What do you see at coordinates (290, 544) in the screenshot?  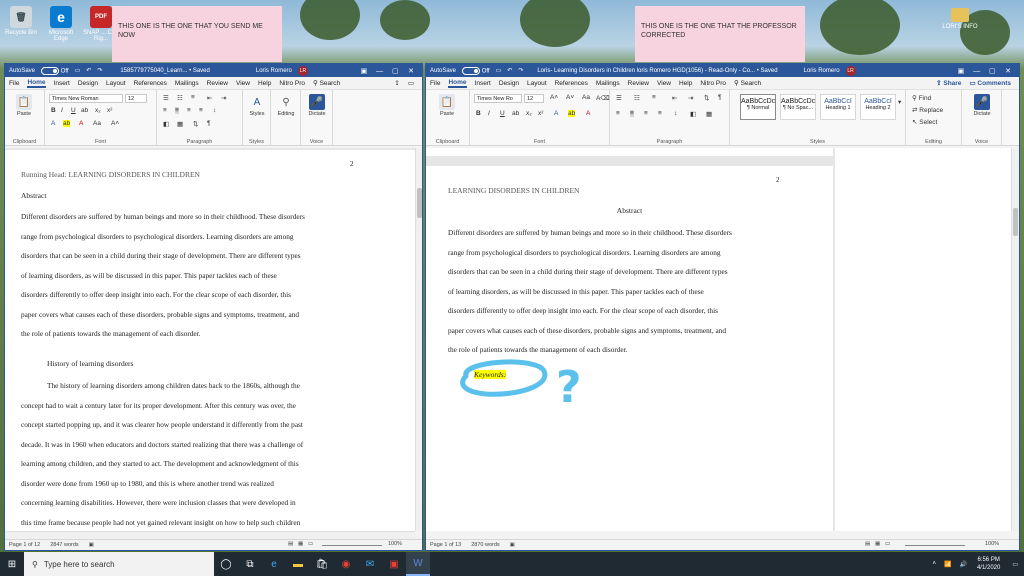 I see `read-mode-icon: ▤` at bounding box center [290, 544].